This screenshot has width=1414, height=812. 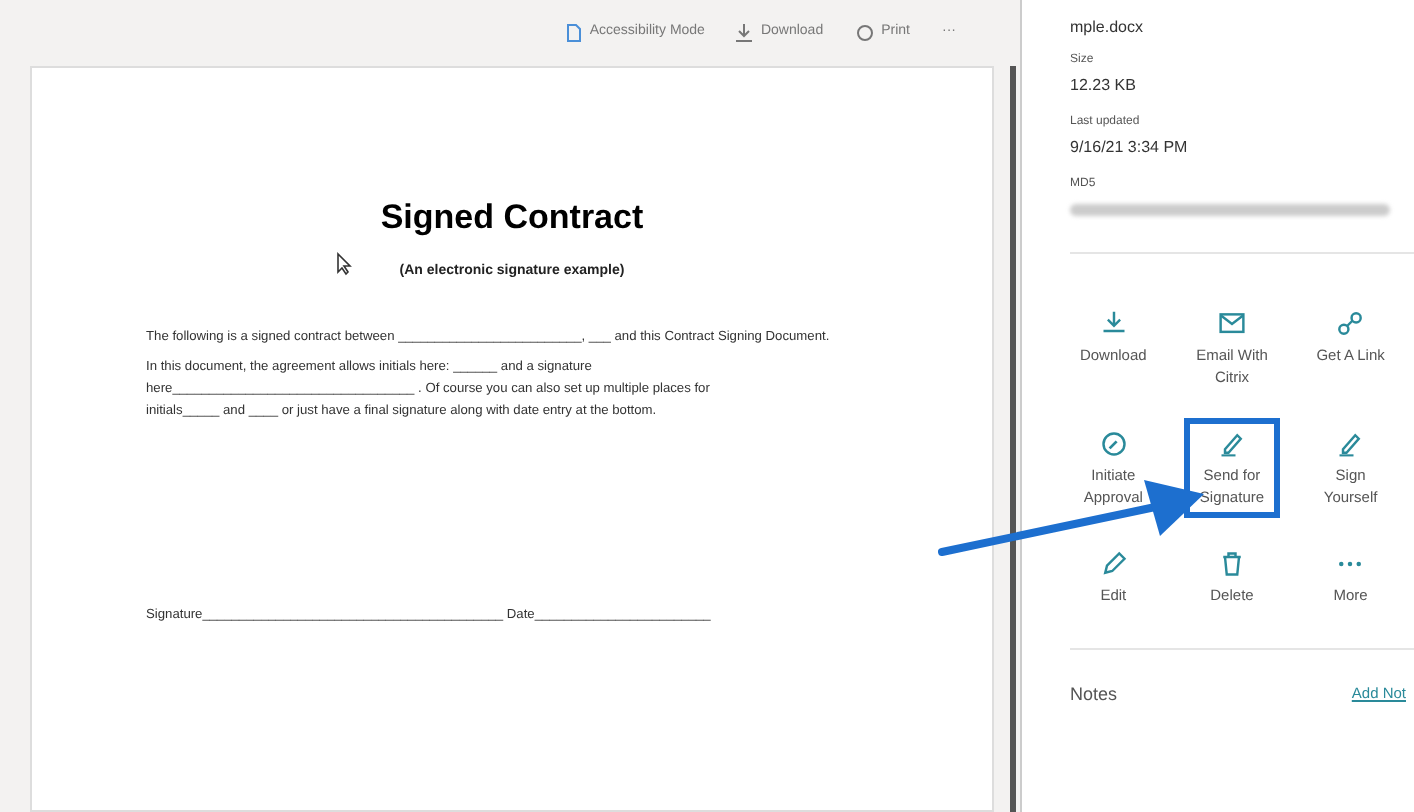 I want to click on document-title: Signed Contract, so click(x=512, y=218).